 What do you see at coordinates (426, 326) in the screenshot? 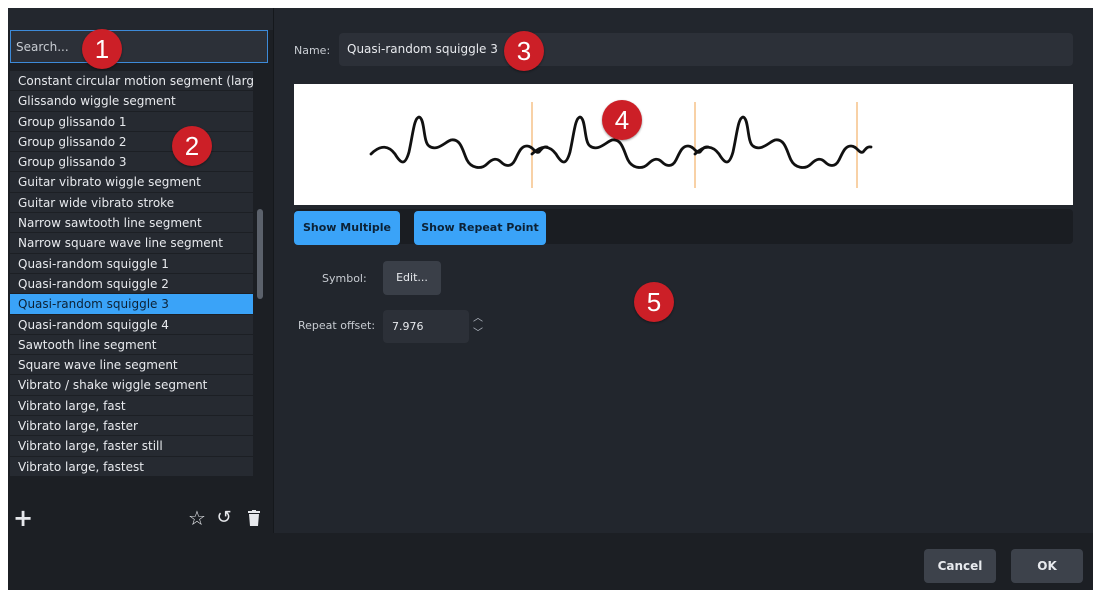
I see `repeat-offset-input: 7.976` at bounding box center [426, 326].